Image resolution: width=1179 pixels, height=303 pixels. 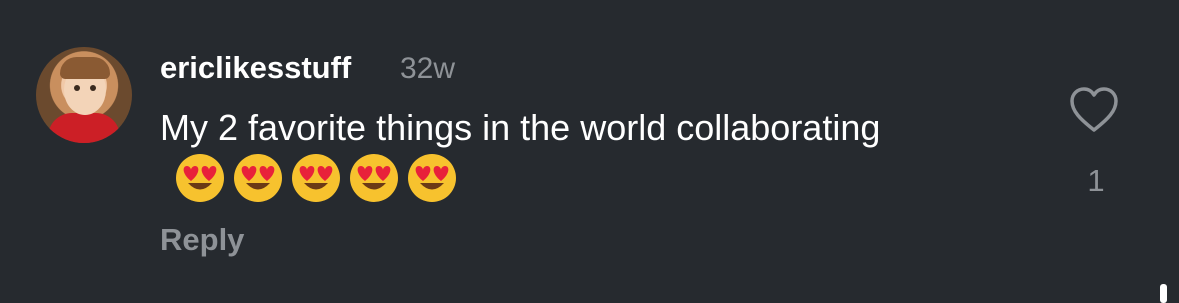 I want to click on heart-outline-icon, so click(x=1094, y=109).